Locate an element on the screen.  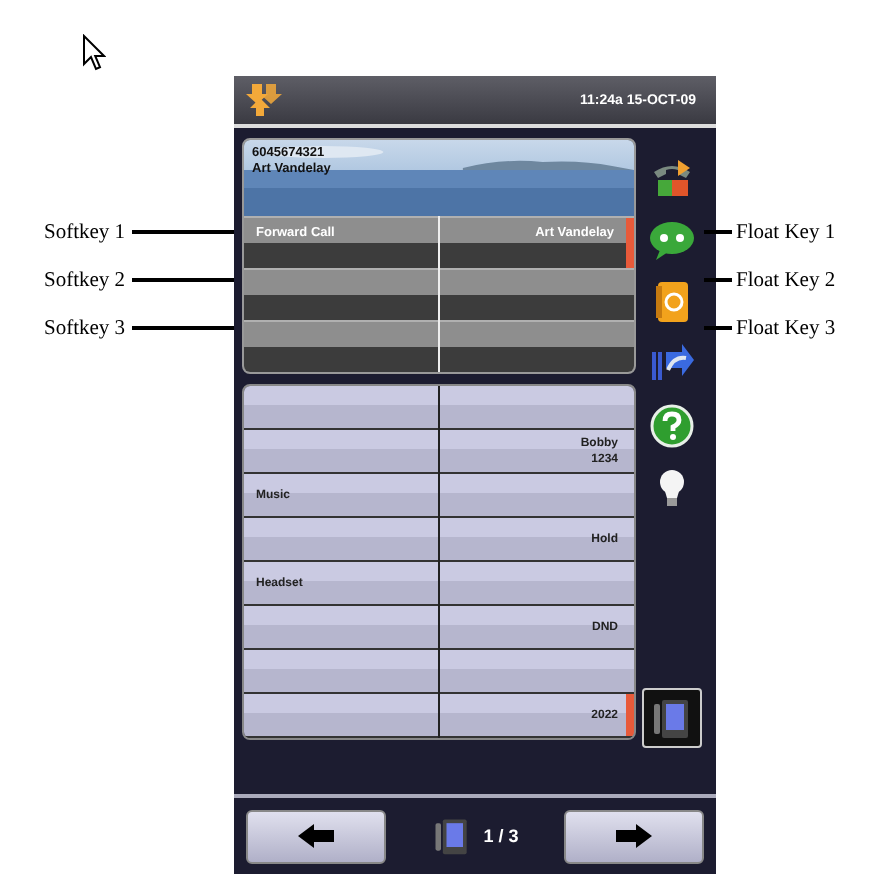
light-bulb-icon is located at coordinates (672, 490).